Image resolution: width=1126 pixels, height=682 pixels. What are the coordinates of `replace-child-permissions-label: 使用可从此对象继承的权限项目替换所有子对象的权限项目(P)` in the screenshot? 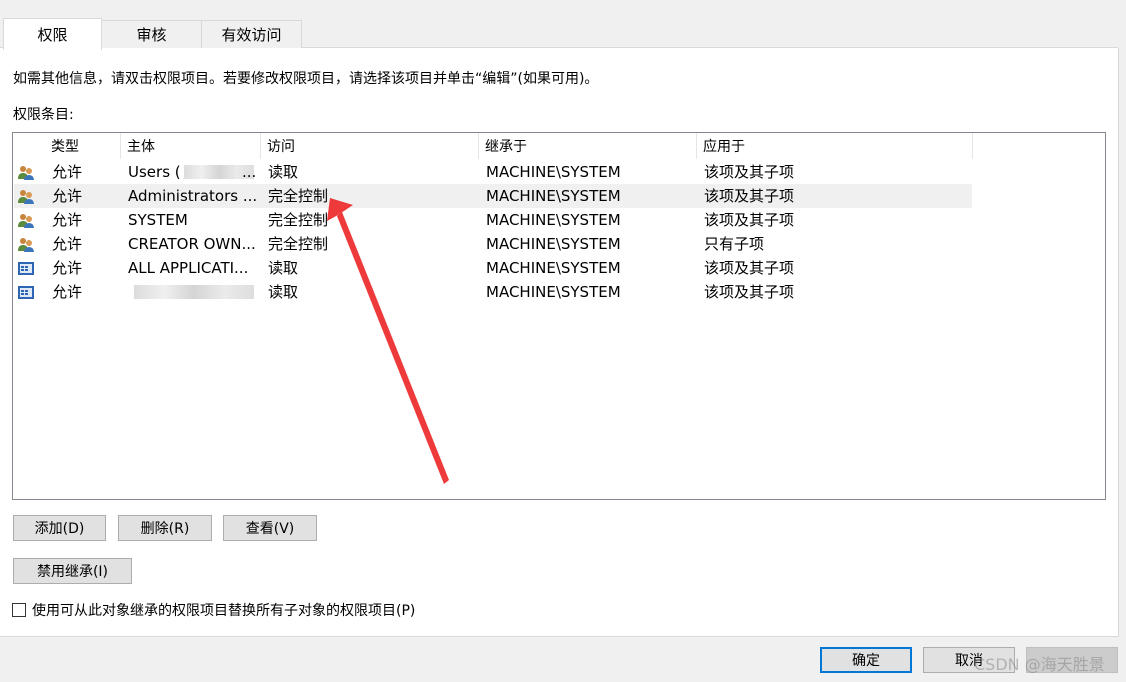 It's located at (223, 610).